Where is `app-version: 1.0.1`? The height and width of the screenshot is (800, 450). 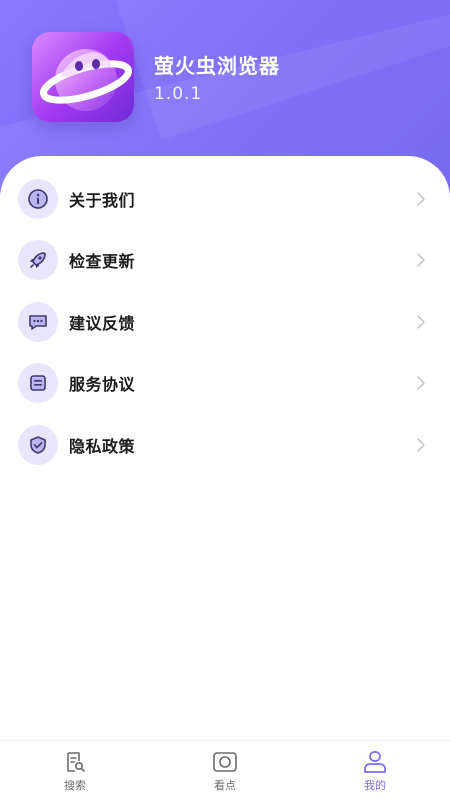 app-version: 1.0.1 is located at coordinates (178, 94).